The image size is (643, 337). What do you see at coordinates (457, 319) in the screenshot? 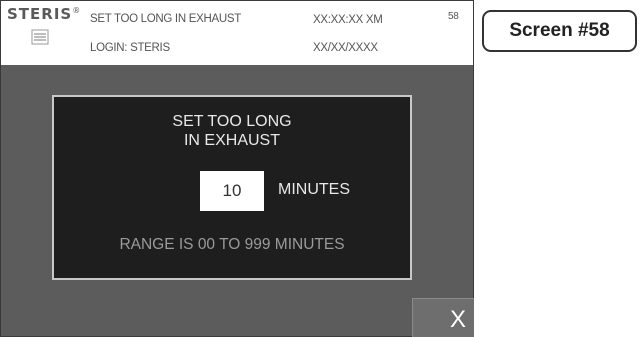
I see `close-icon: X` at bounding box center [457, 319].